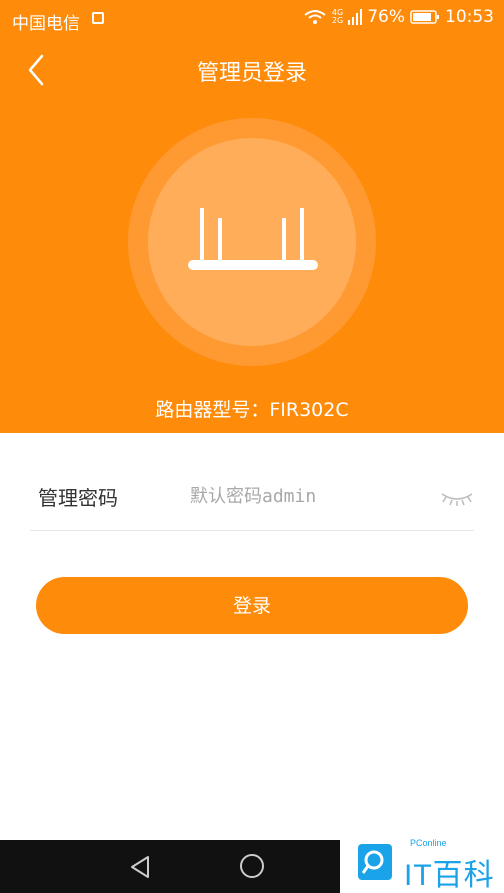  What do you see at coordinates (375, 862) in the screenshot?
I see `watermark-logo-icon` at bounding box center [375, 862].